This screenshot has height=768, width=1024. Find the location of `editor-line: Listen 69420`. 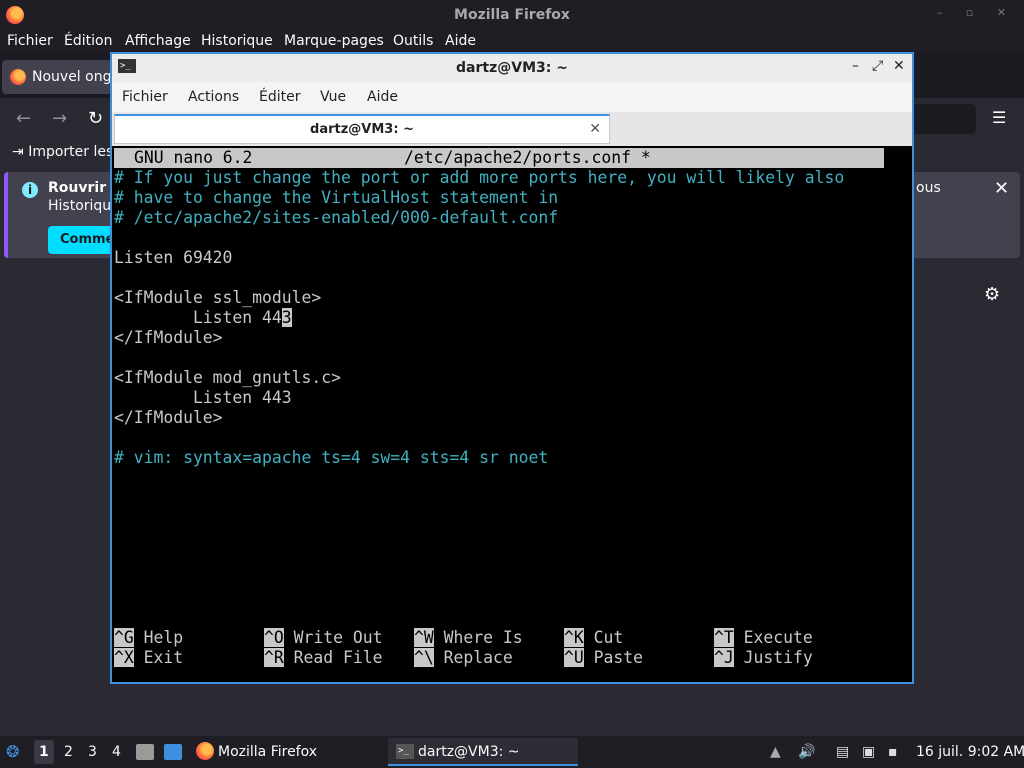

editor-line: Listen 69420 is located at coordinates (173, 257).